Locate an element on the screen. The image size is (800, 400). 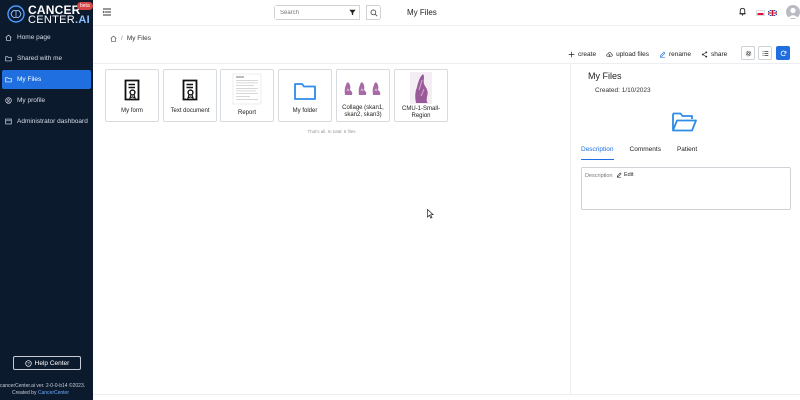
sidebar-item-my-profile: My profile is located at coordinates (46, 100).